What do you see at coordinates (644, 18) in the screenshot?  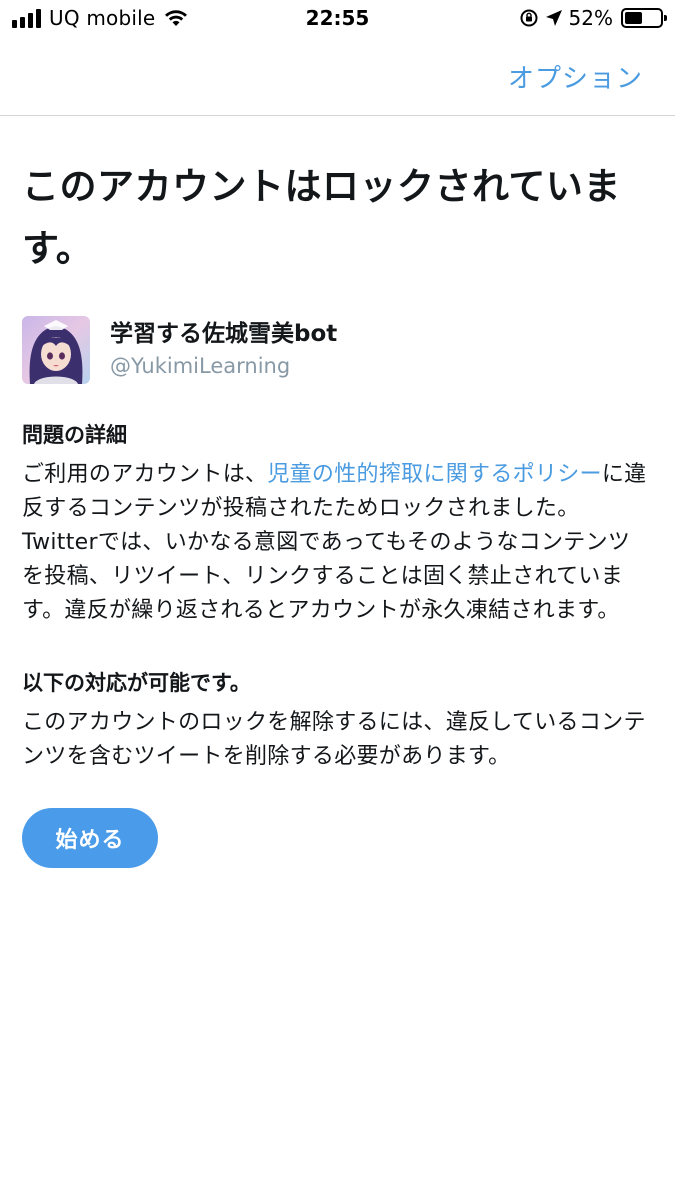 I see `battery-icon` at bounding box center [644, 18].